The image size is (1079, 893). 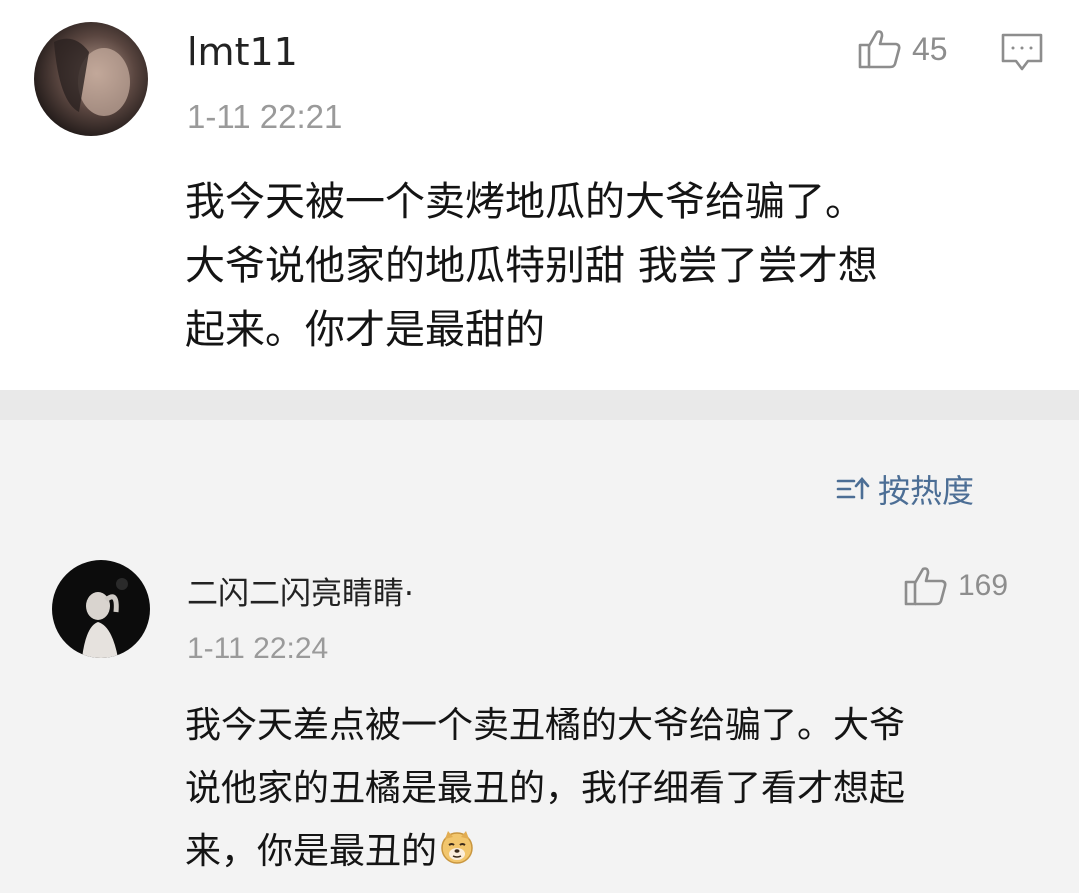 I want to click on comment-line: 起来。你才是最甜的, so click(x=365, y=330).